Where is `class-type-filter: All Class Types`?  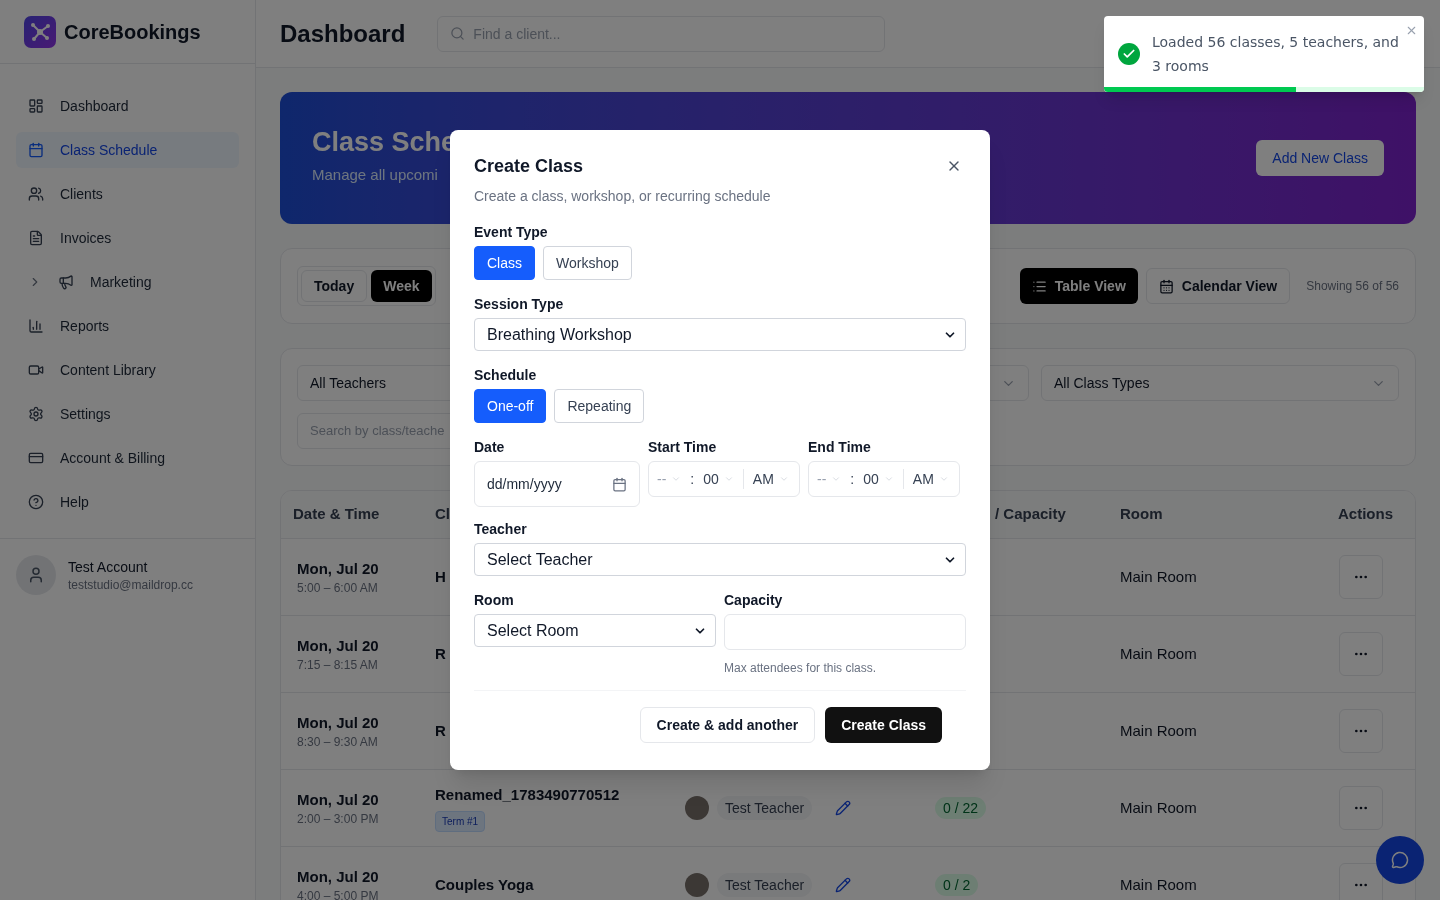
class-type-filter: All Class Types is located at coordinates (1220, 383).